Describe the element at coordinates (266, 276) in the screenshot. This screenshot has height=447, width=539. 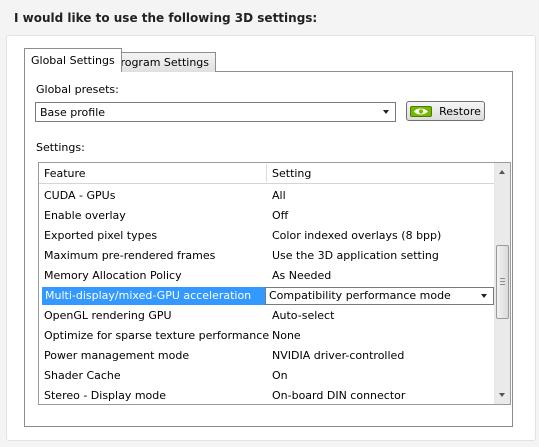
I see `table-row: Memory Allocation Policy As Needed` at that location.